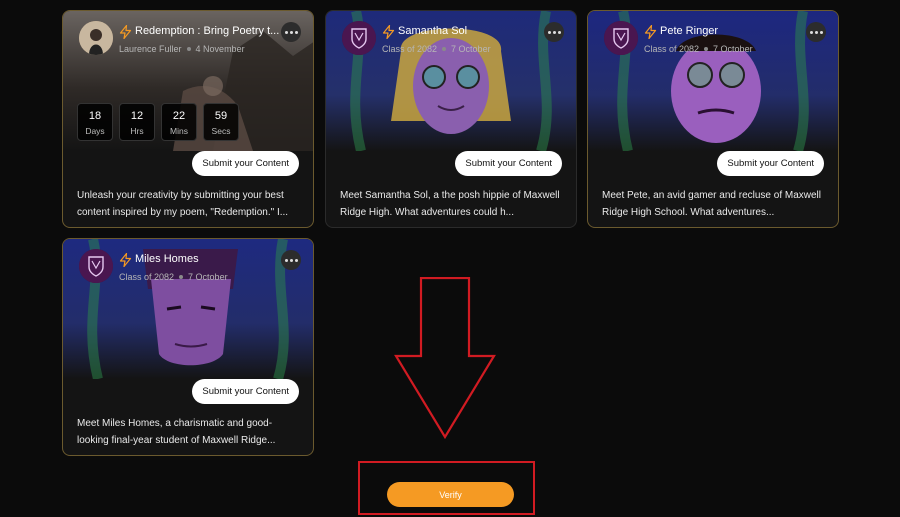 The image size is (900, 517). What do you see at coordinates (450, 494) in the screenshot?
I see `verify-button: Verify` at bounding box center [450, 494].